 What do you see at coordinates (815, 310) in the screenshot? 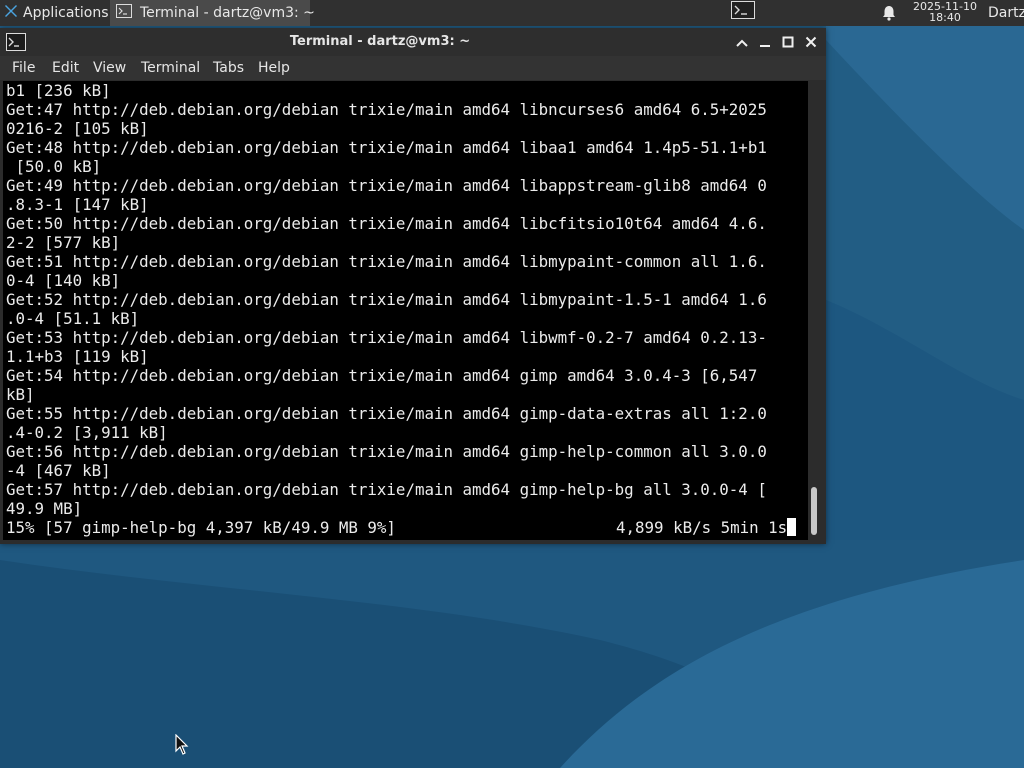
I see `terminal-scrollbar` at bounding box center [815, 310].